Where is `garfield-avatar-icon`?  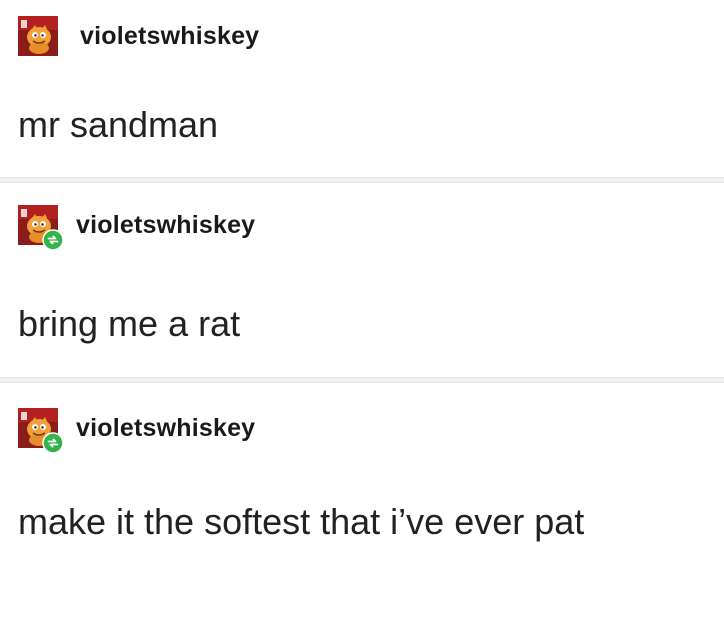 garfield-avatar-icon is located at coordinates (38, 36).